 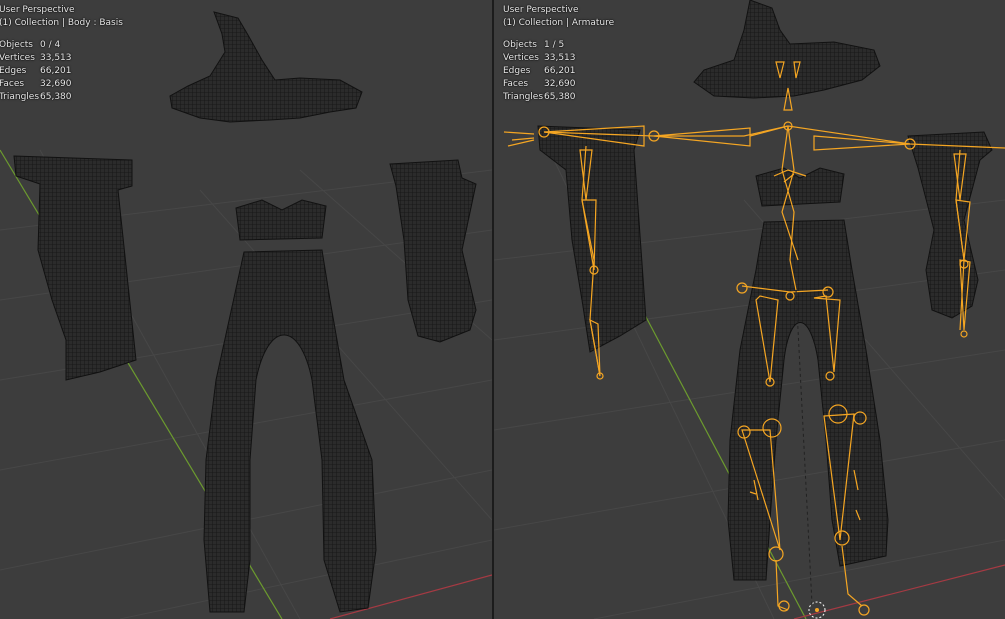 What do you see at coordinates (281, 220) in the screenshot?
I see `top-mesh` at bounding box center [281, 220].